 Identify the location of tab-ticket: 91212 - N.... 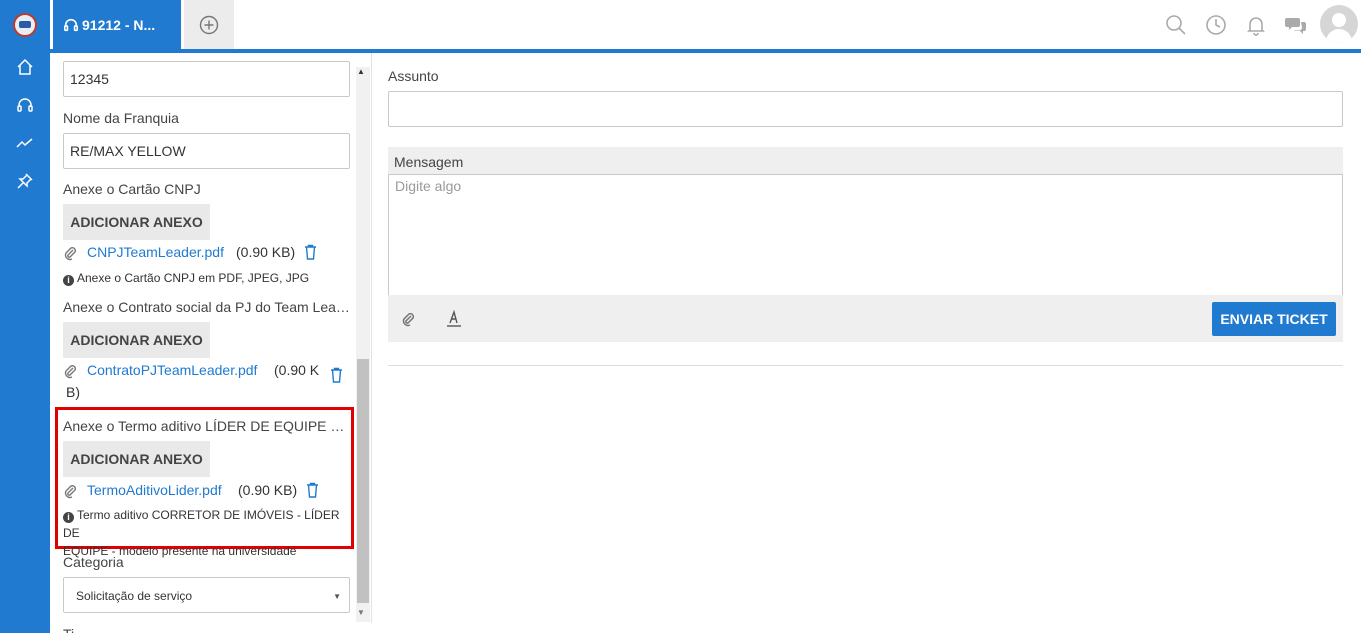
(117, 24).